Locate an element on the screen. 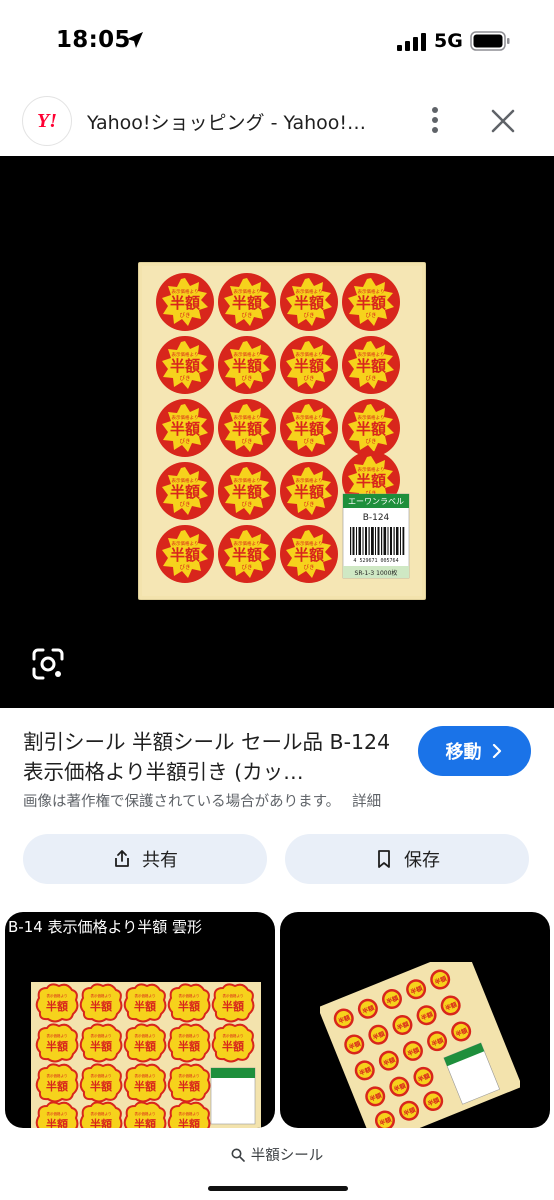 The height and width of the screenshot is (1200, 554). brand-label: エーワンラベル is located at coordinates (376, 501).